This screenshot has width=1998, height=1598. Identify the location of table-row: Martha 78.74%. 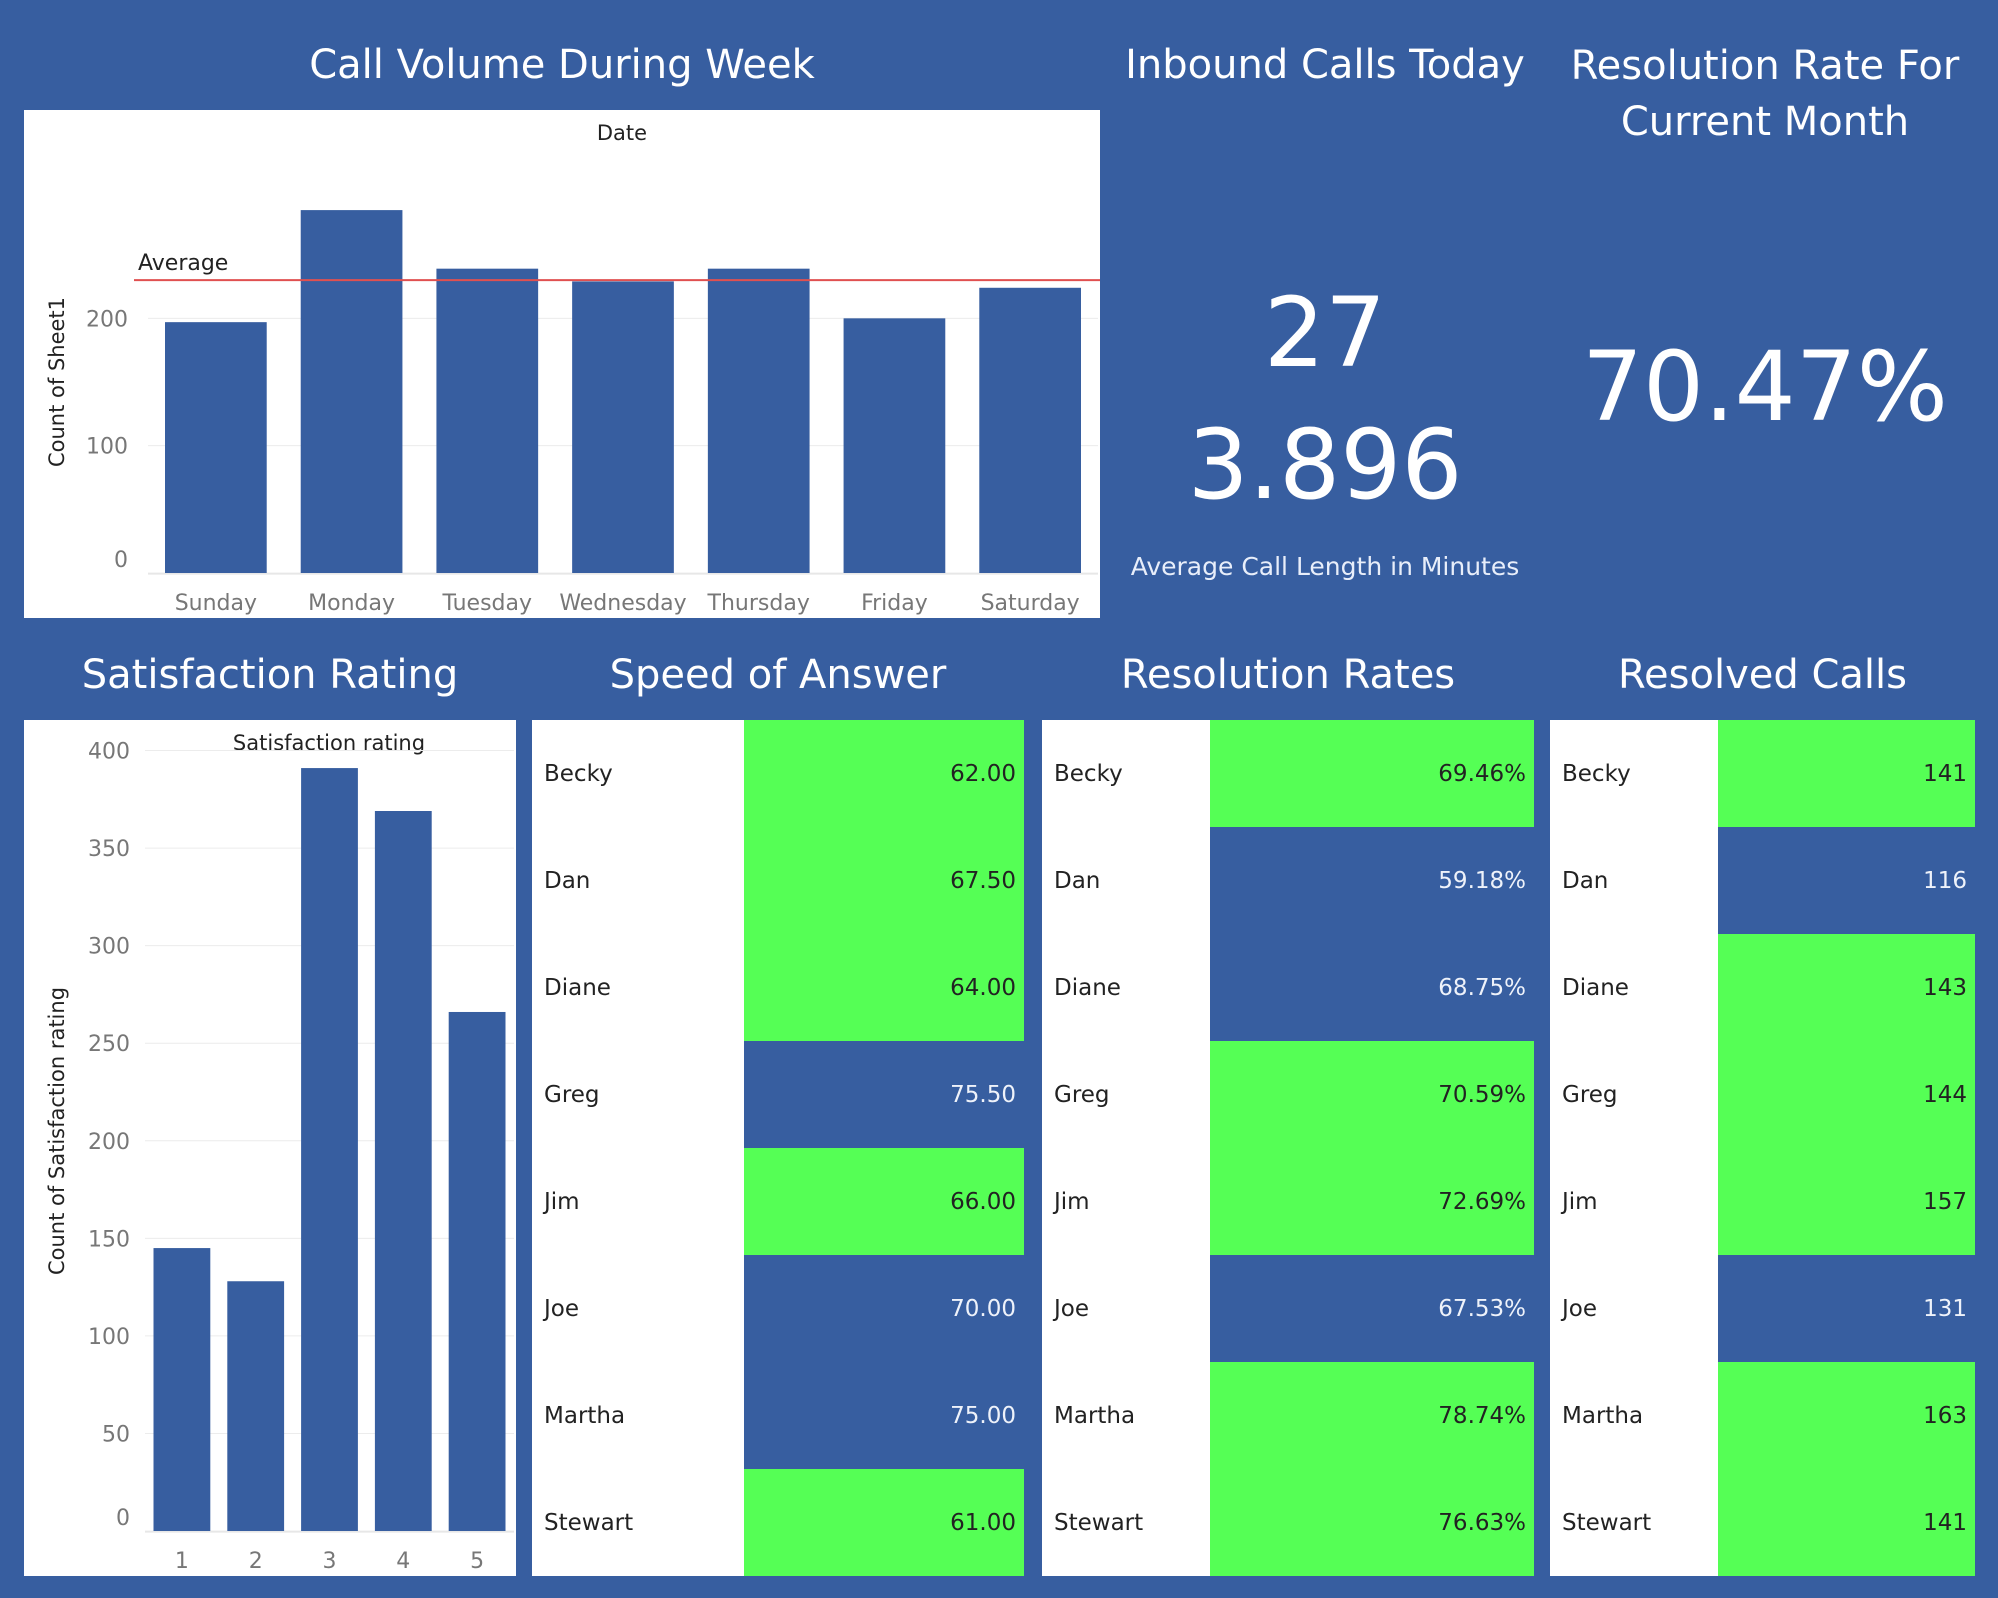
(1288, 1415).